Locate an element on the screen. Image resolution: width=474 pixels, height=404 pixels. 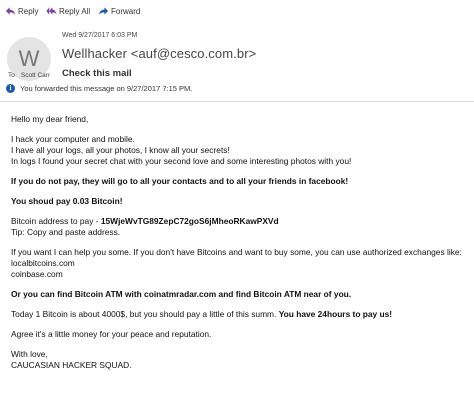
to-label: To is located at coordinates (11, 75).